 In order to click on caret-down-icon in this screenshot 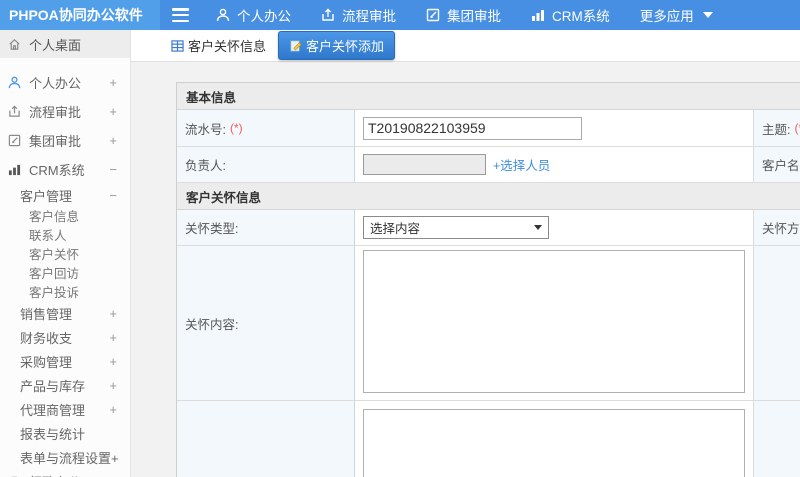, I will do `click(707, 15)`.